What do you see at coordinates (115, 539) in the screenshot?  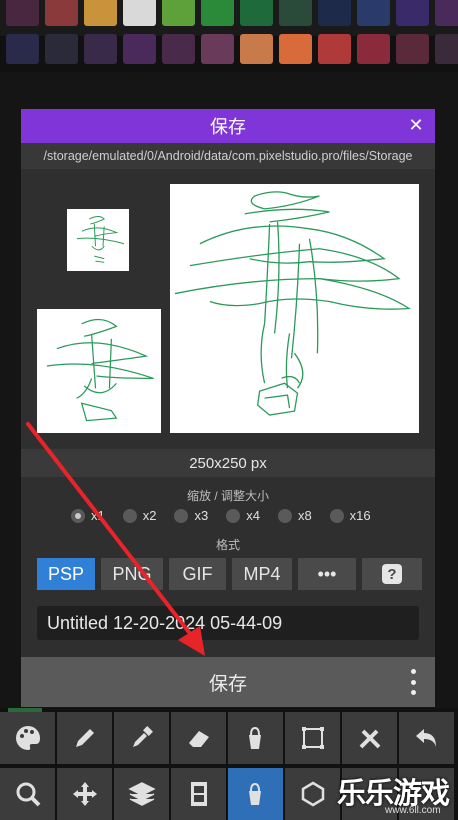 I see `annotation-arrow` at bounding box center [115, 539].